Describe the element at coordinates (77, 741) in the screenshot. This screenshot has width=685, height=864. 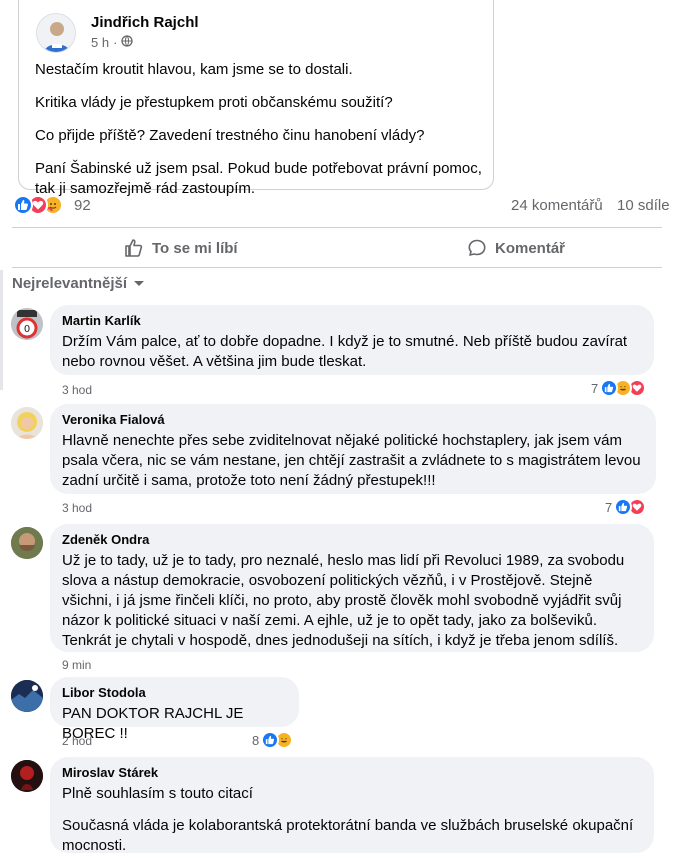
I see `comment-time: 2 hod` at that location.